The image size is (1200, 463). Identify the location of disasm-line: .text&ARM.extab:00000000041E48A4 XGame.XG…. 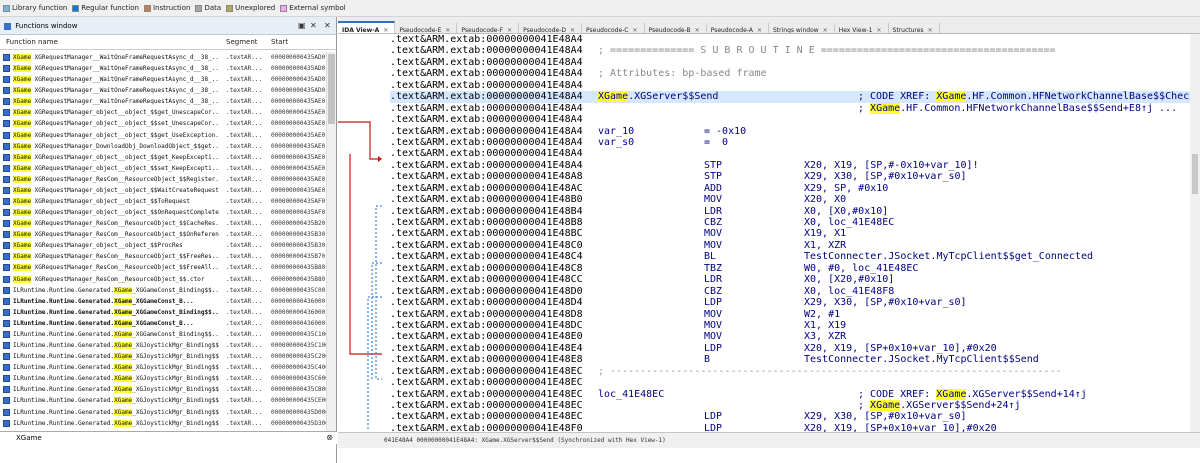
(792, 97).